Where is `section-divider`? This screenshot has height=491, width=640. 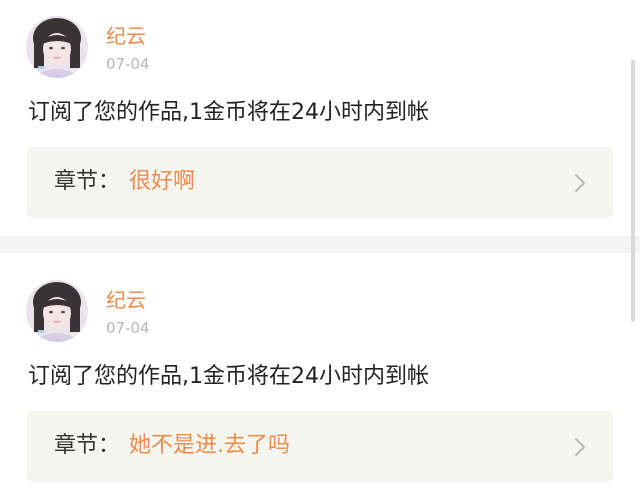 section-divider is located at coordinates (320, 244).